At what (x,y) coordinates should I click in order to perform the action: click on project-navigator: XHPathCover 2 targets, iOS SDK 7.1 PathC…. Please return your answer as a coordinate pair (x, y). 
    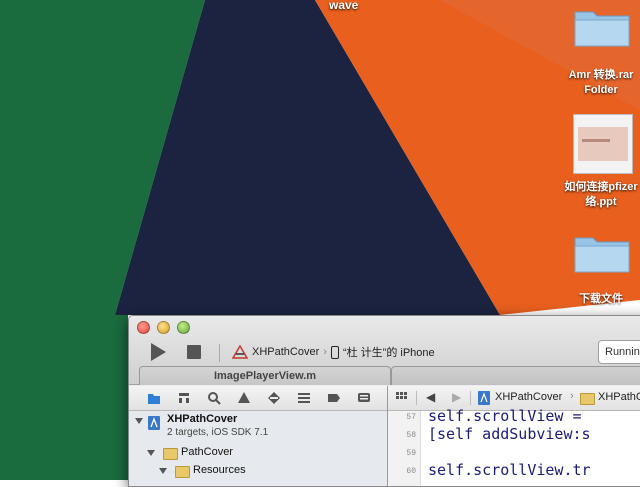
    Looking at the image, I should click on (258, 448).